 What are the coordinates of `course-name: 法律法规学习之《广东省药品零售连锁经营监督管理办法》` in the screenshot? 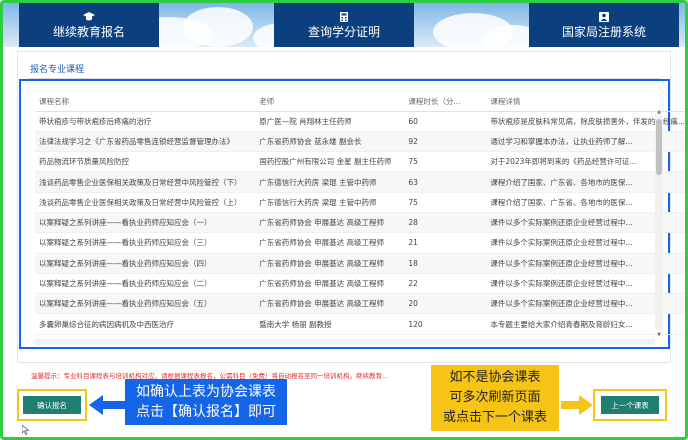 It's located at (145, 142).